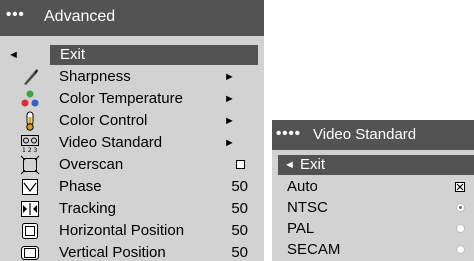 The image size is (474, 261). I want to click on menu-item-vertical-position: Vertical Position 50, so click(132, 252).